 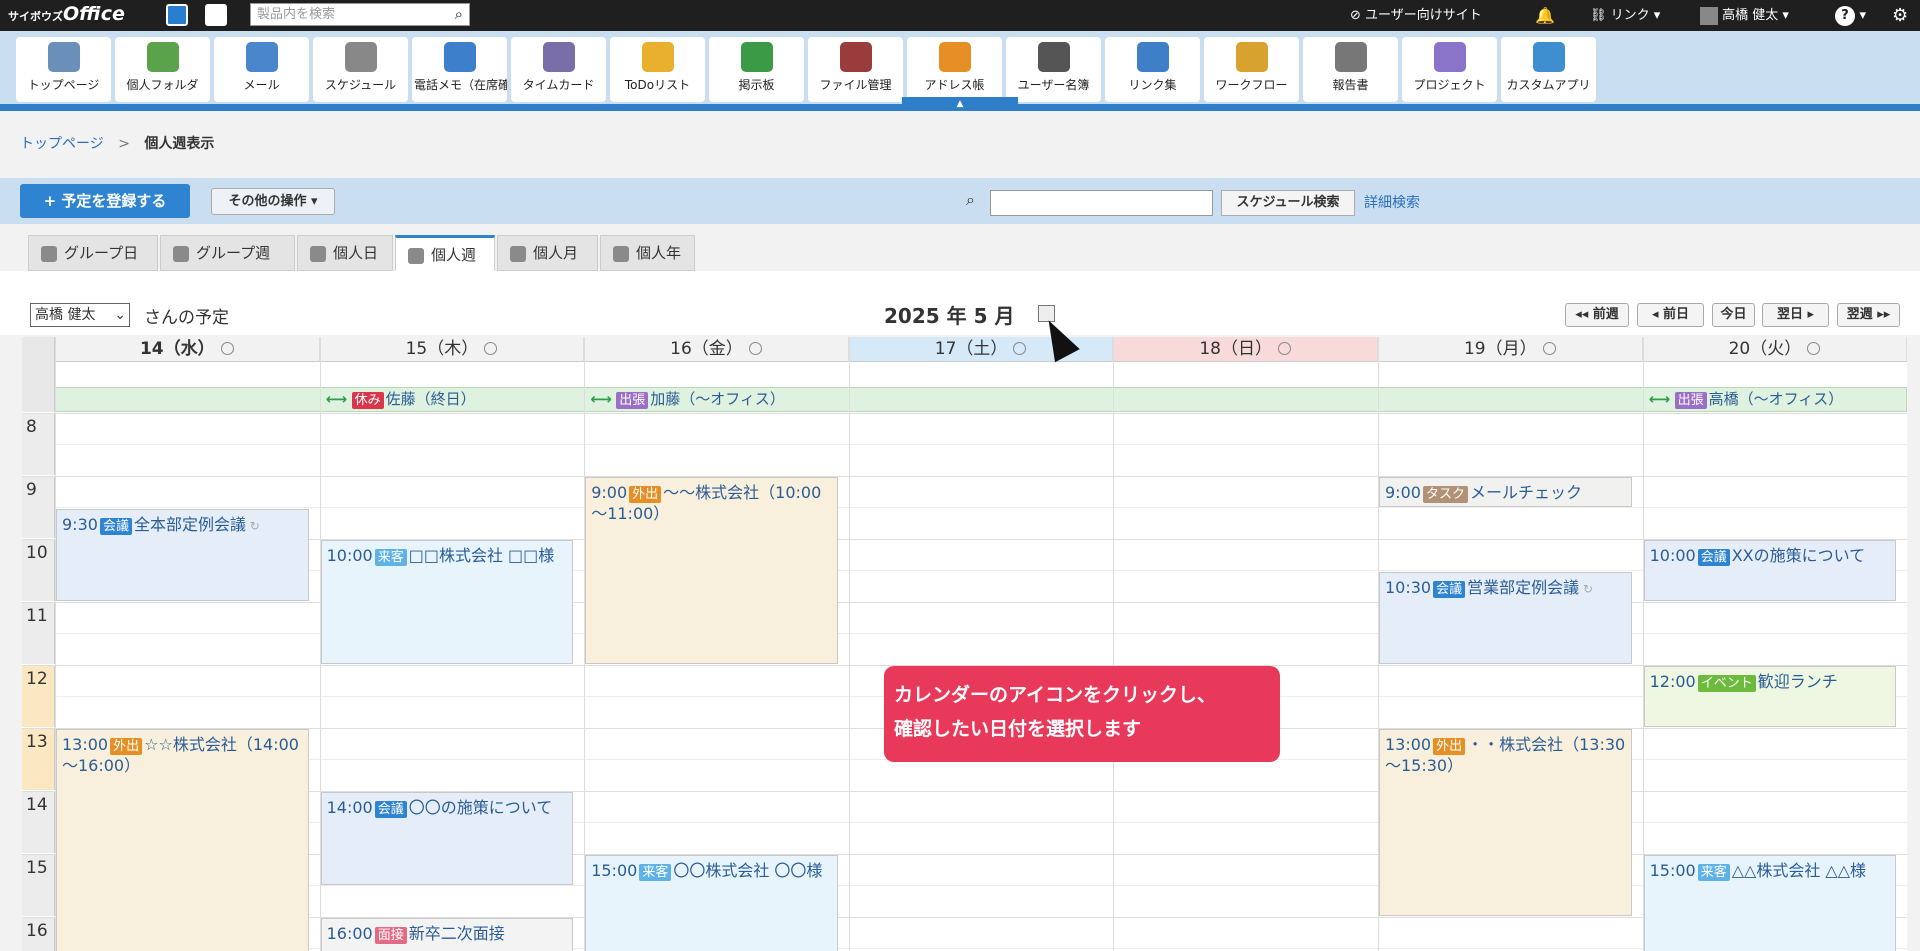 I want to click on event-block: 13:00 外出 ☆☆株式会社（14:00～16:00）, so click(x=182, y=840).